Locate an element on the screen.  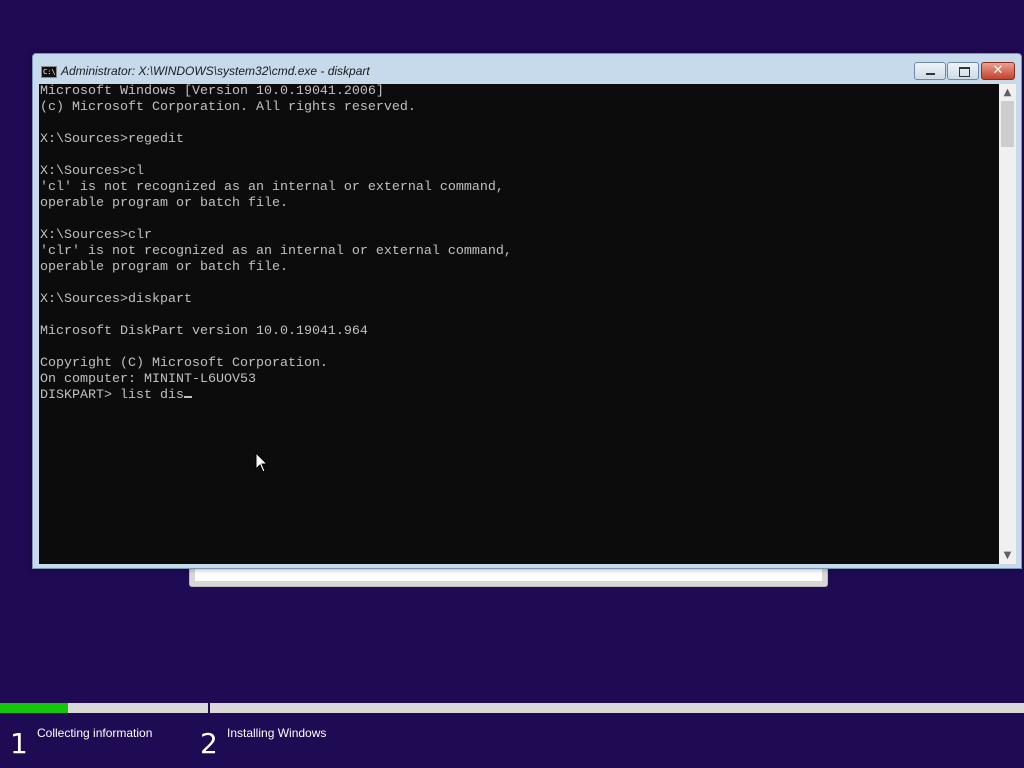
scroll-up-arrow-icon: ▲ is located at coordinates (1007, 92).